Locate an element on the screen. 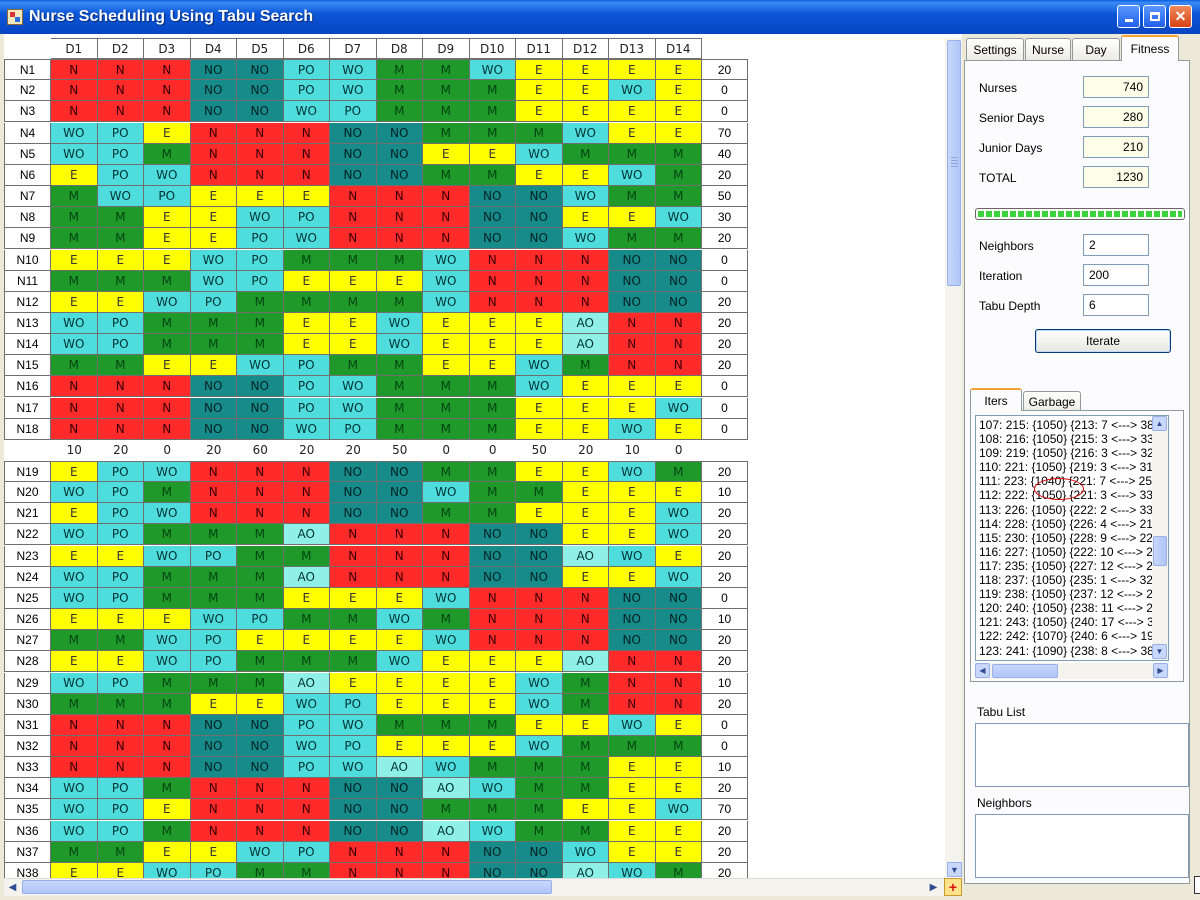 The width and height of the screenshot is (1200, 900). iteration-line: 116: 227: {1050} {222: 10 <---> 25} is located at coordinates (1073, 552).